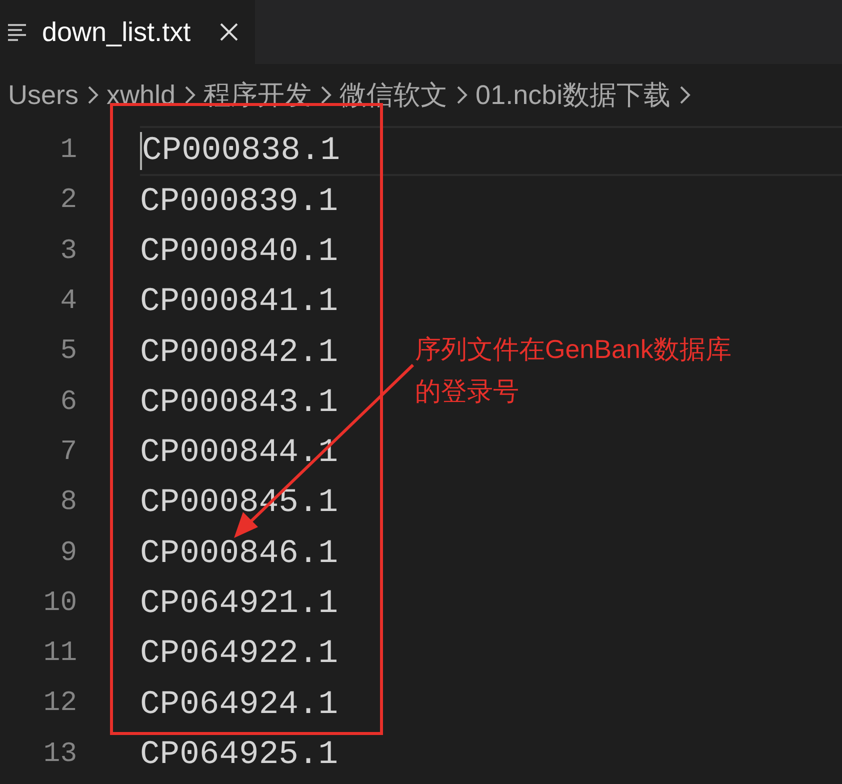 The width and height of the screenshot is (842, 784). Describe the element at coordinates (43, 95) in the screenshot. I see `breadcrumb-item: Users` at that location.